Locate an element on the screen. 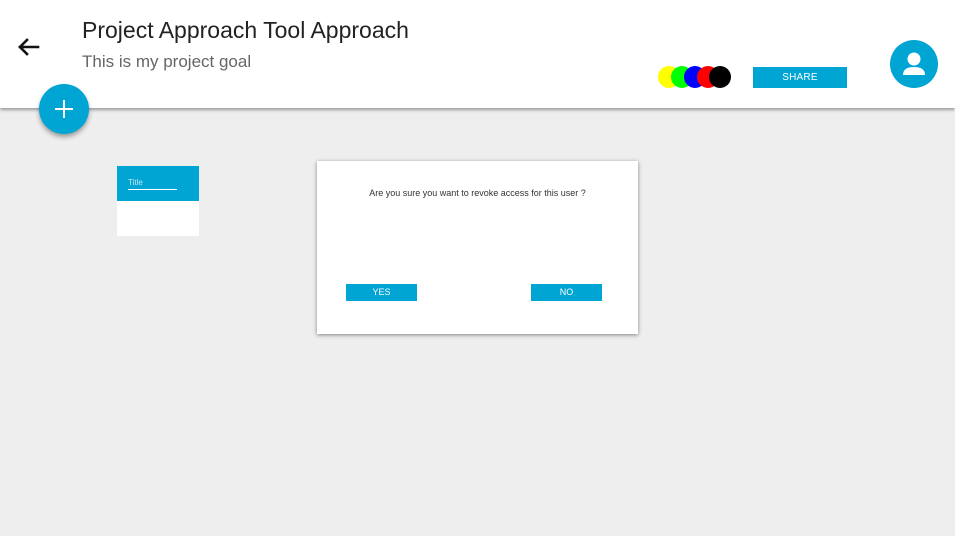  no-button: NO is located at coordinates (566, 292).